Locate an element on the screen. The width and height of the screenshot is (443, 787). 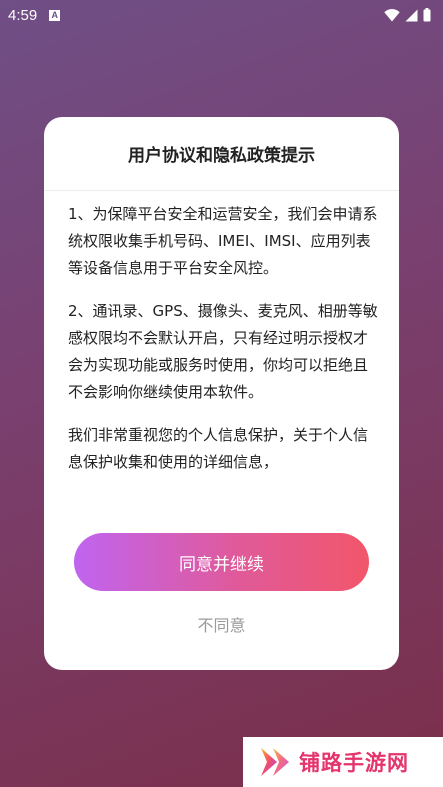
status-bar: 4:59 A is located at coordinates (221, 15).